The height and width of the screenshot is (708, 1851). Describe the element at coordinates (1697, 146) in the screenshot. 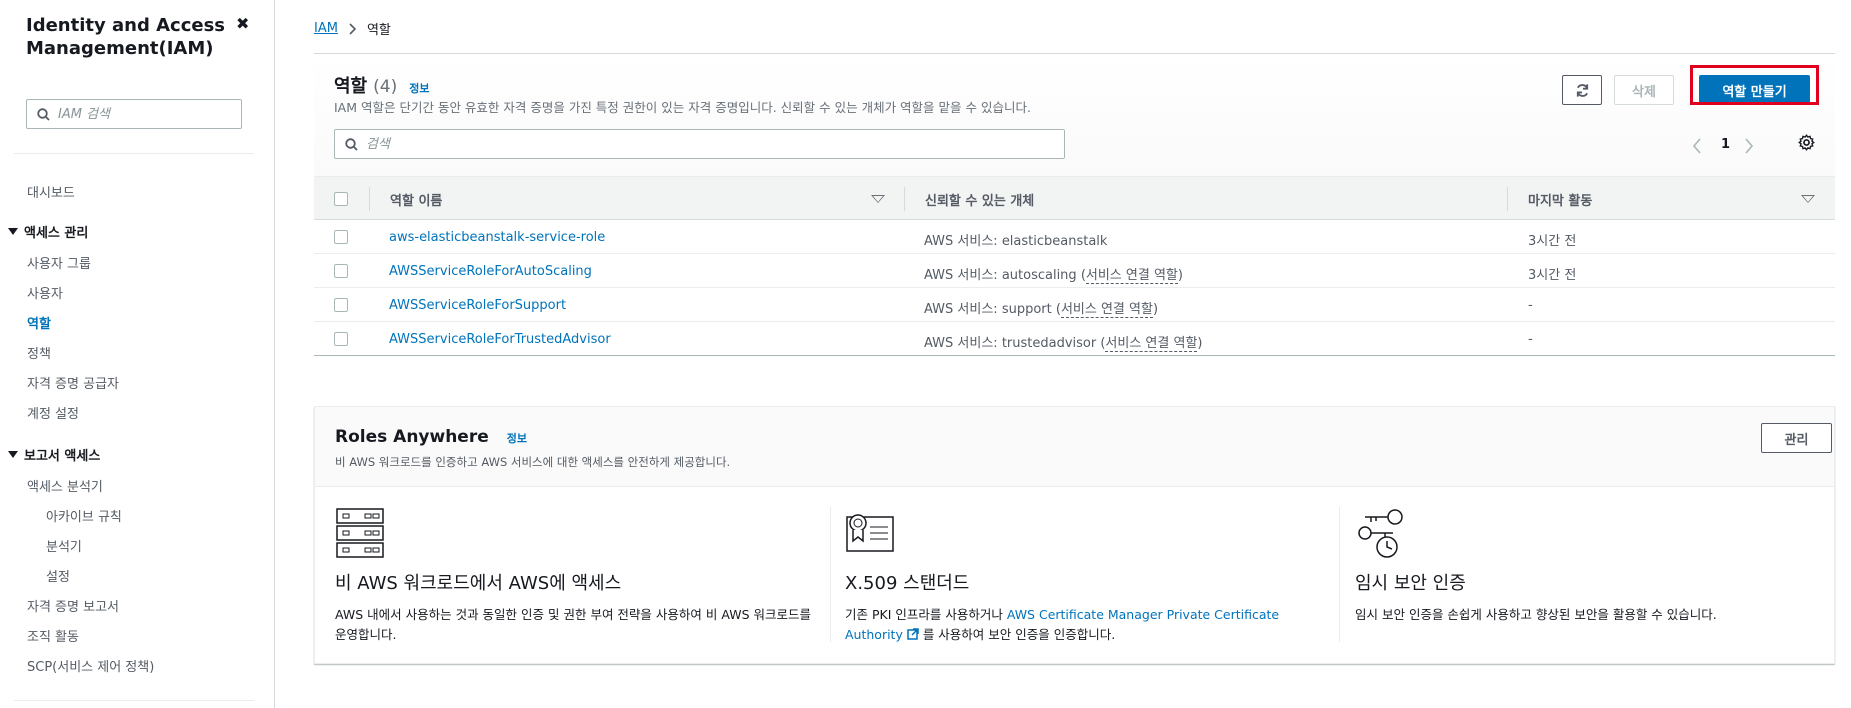

I see `chevron-left-icon` at that location.